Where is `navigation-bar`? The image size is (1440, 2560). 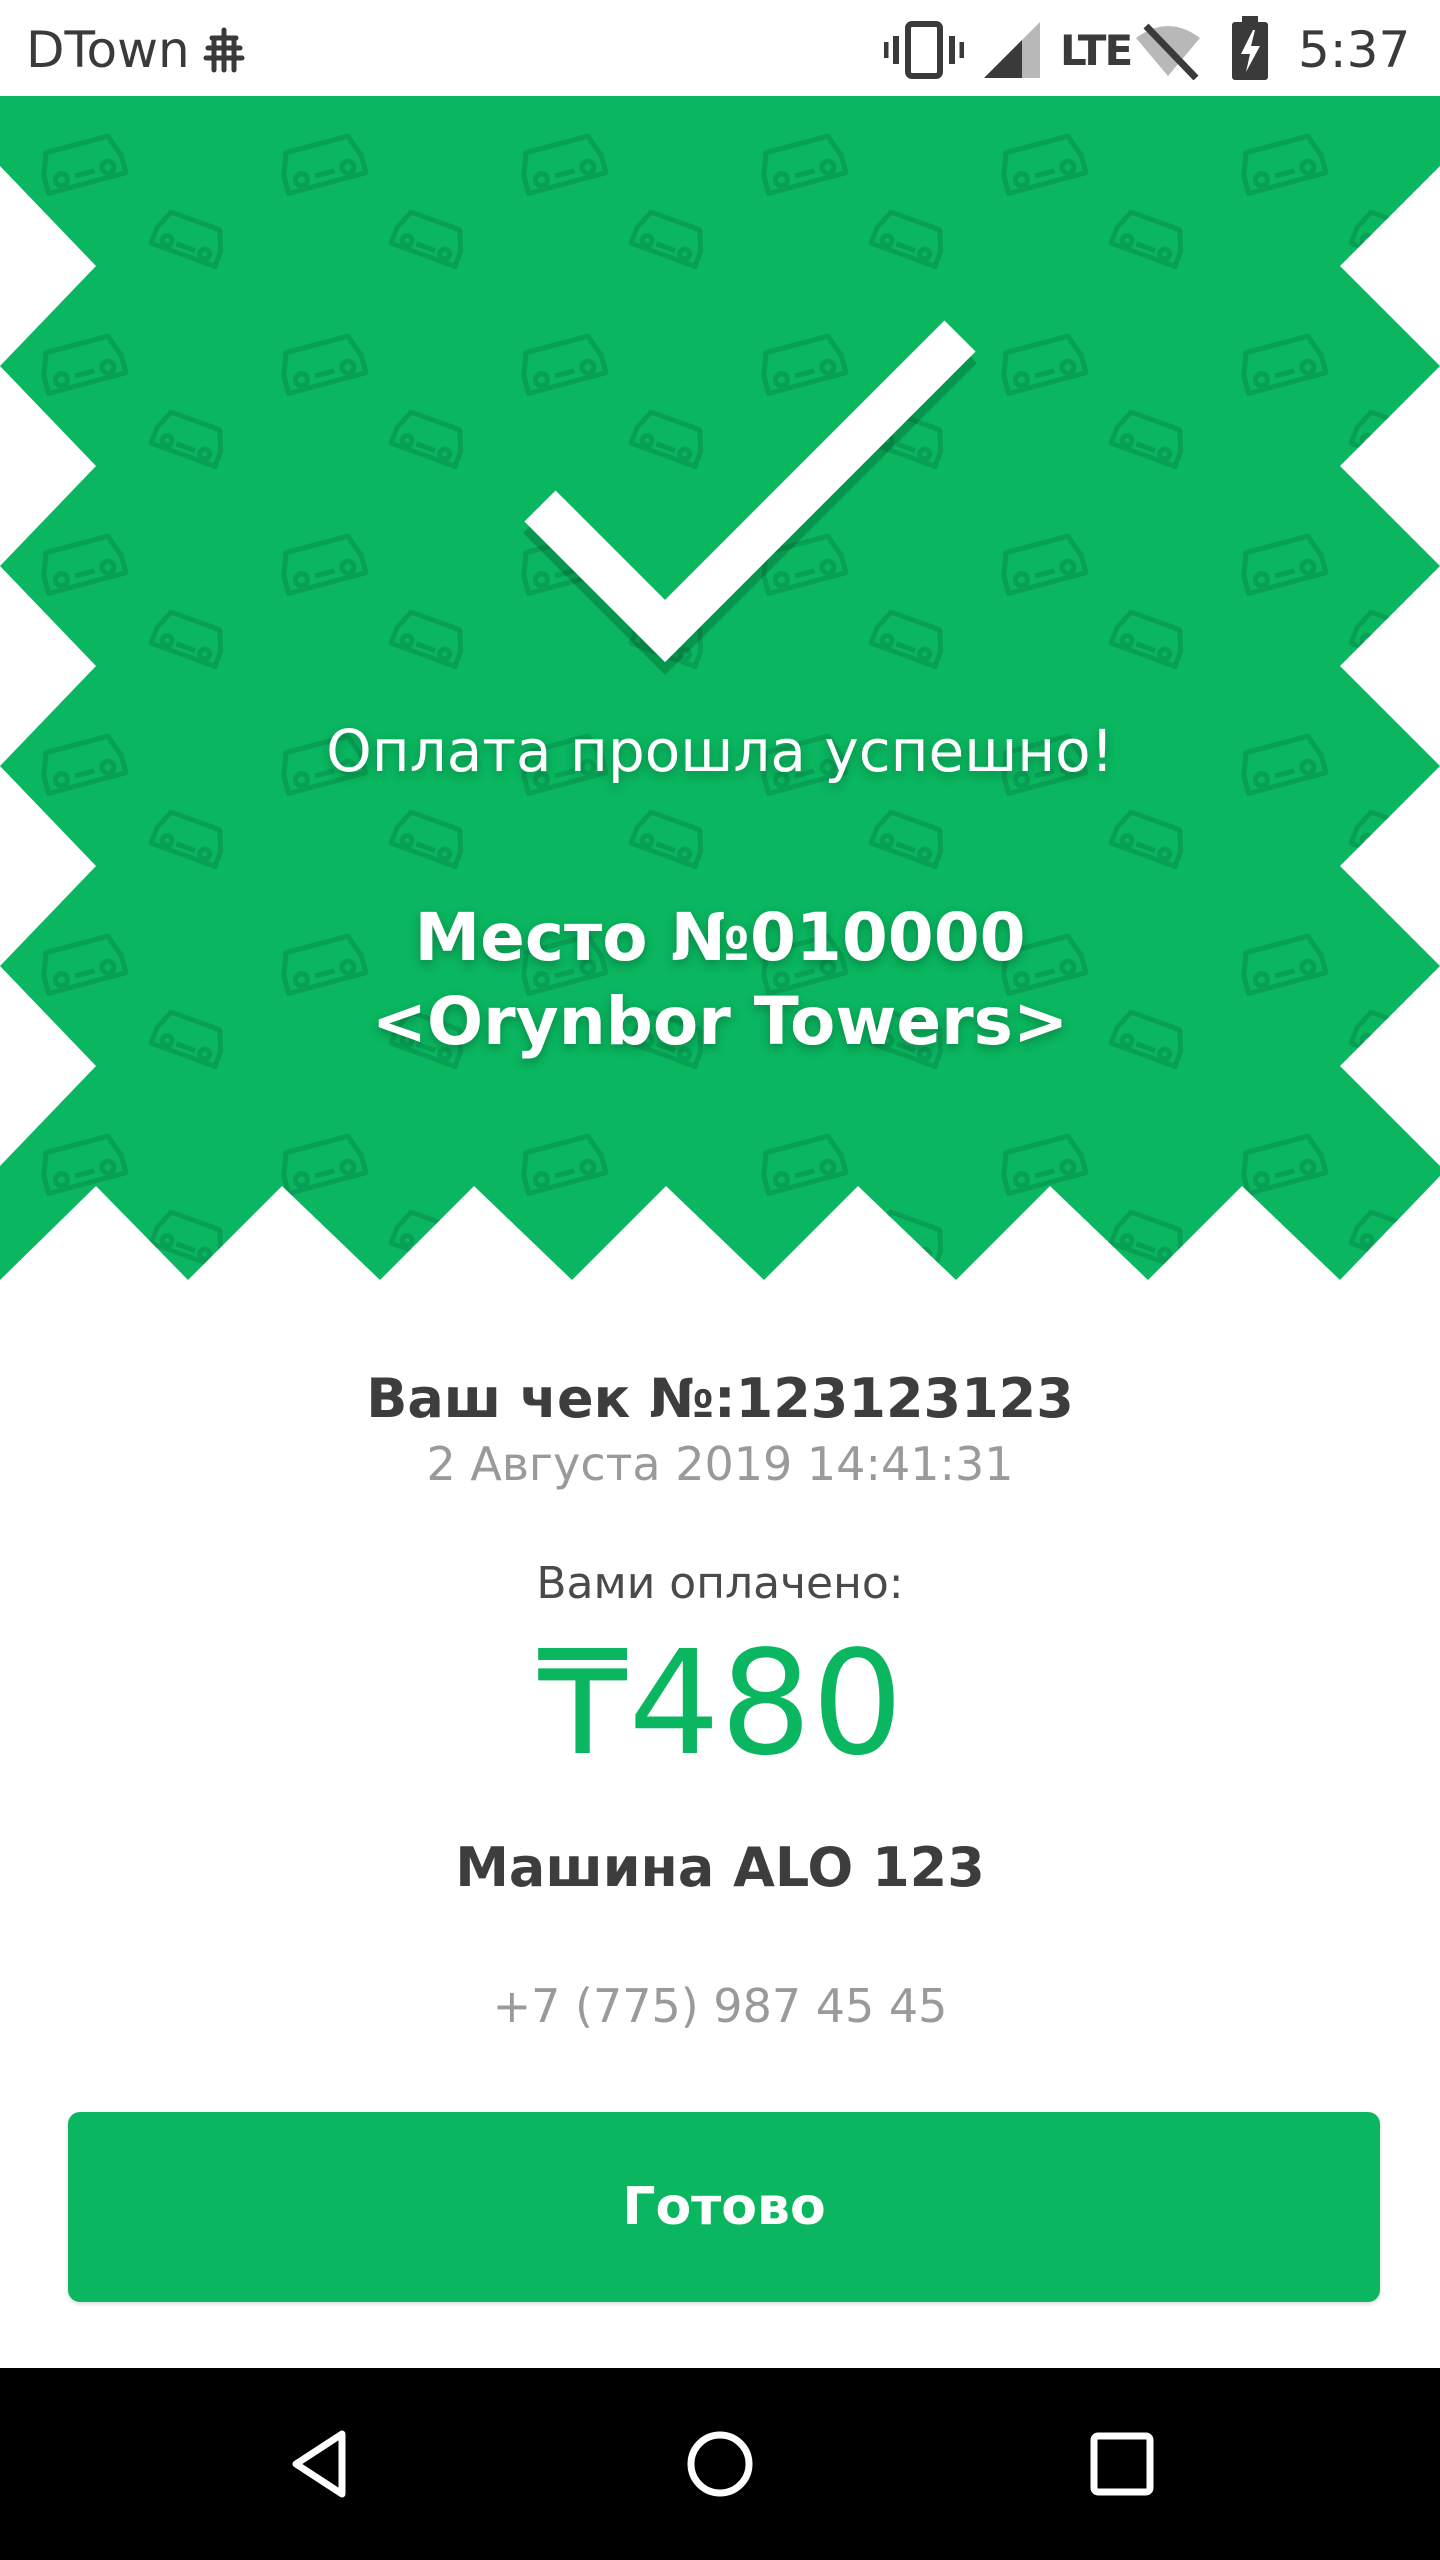
navigation-bar is located at coordinates (720, 2464).